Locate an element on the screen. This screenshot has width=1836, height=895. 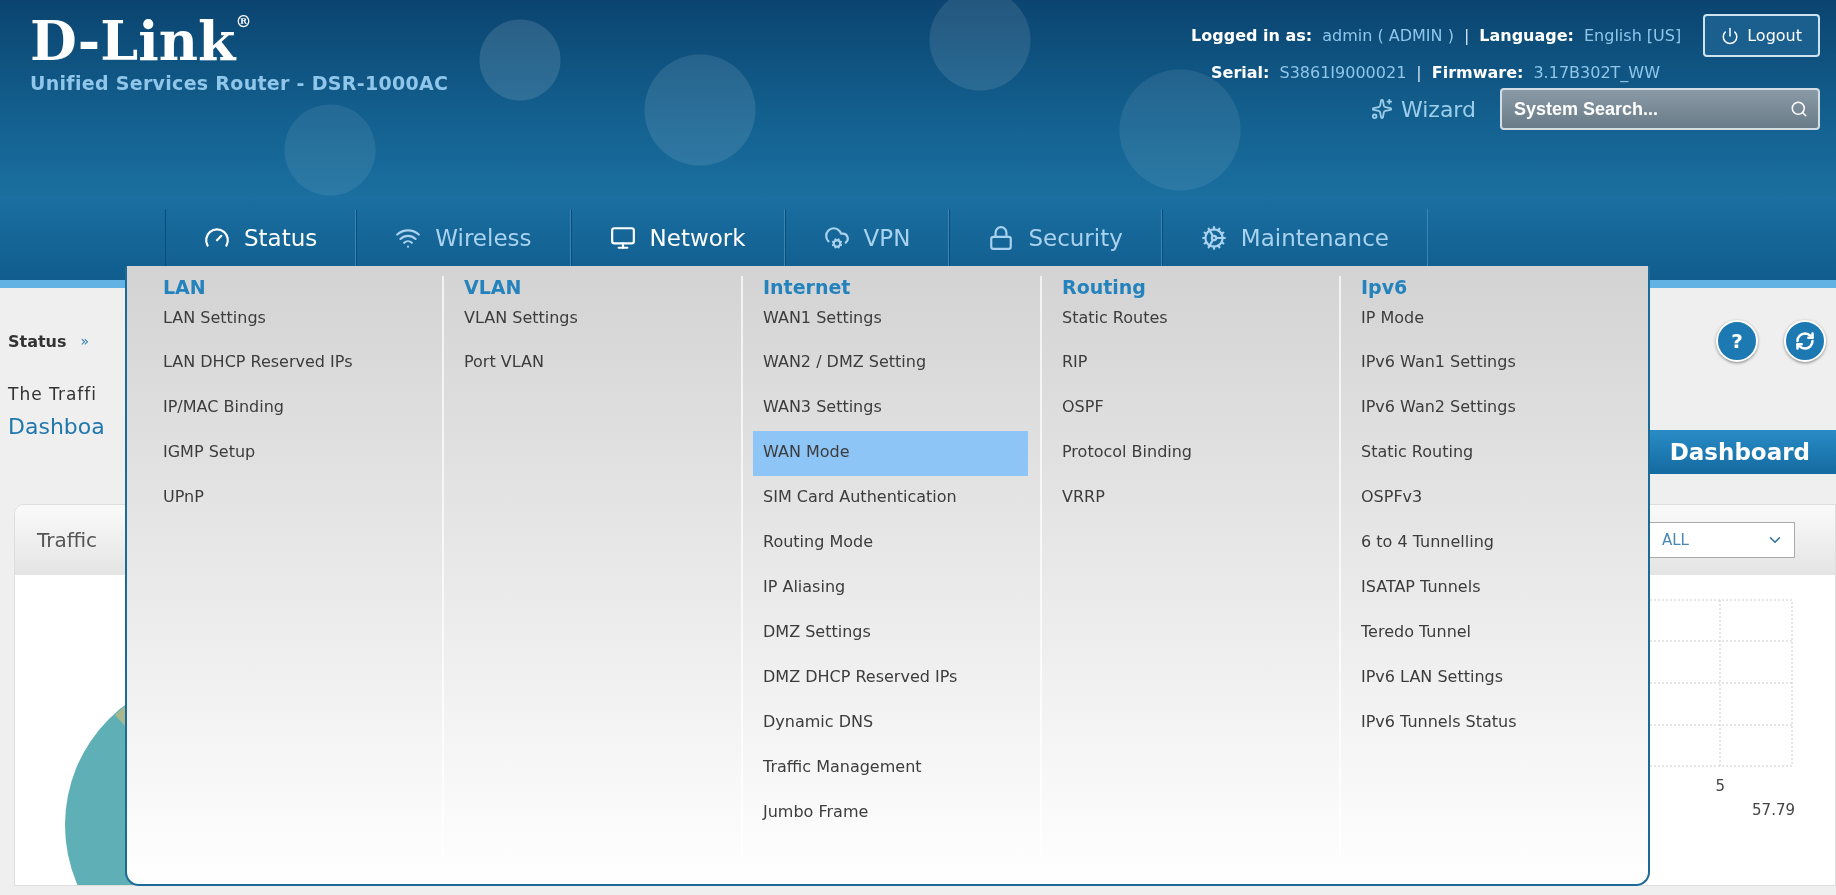
dashboard-button: Dashboard is located at coordinates (1742, 452).